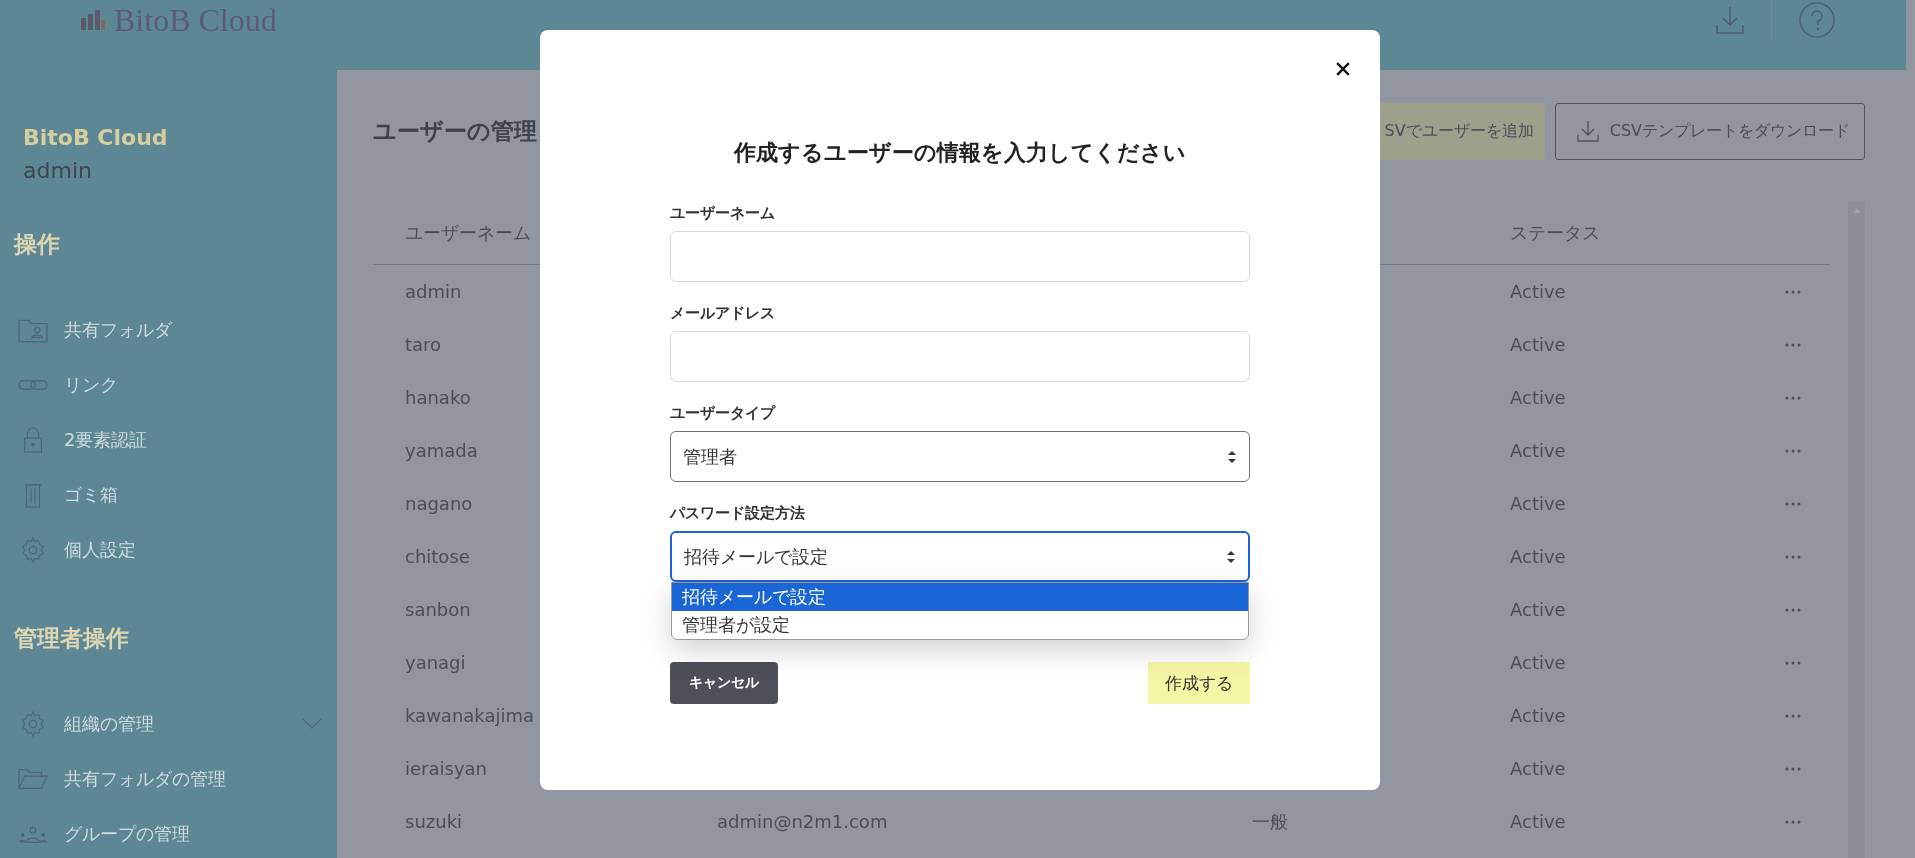 The image size is (1915, 858). Describe the element at coordinates (423, 344) in the screenshot. I see `table-cell: taro` at that location.